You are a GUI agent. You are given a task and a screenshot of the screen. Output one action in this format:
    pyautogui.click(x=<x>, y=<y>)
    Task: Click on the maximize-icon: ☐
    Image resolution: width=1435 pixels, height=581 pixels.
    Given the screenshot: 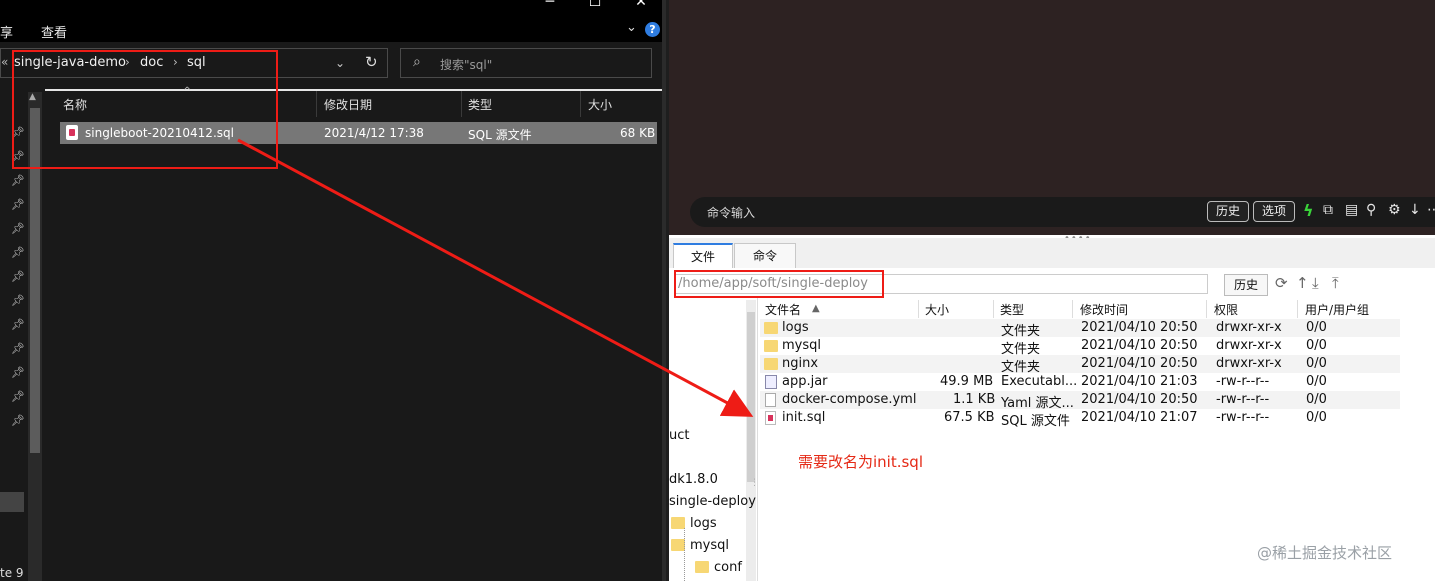 What is the action you would take?
    pyautogui.click(x=595, y=5)
    